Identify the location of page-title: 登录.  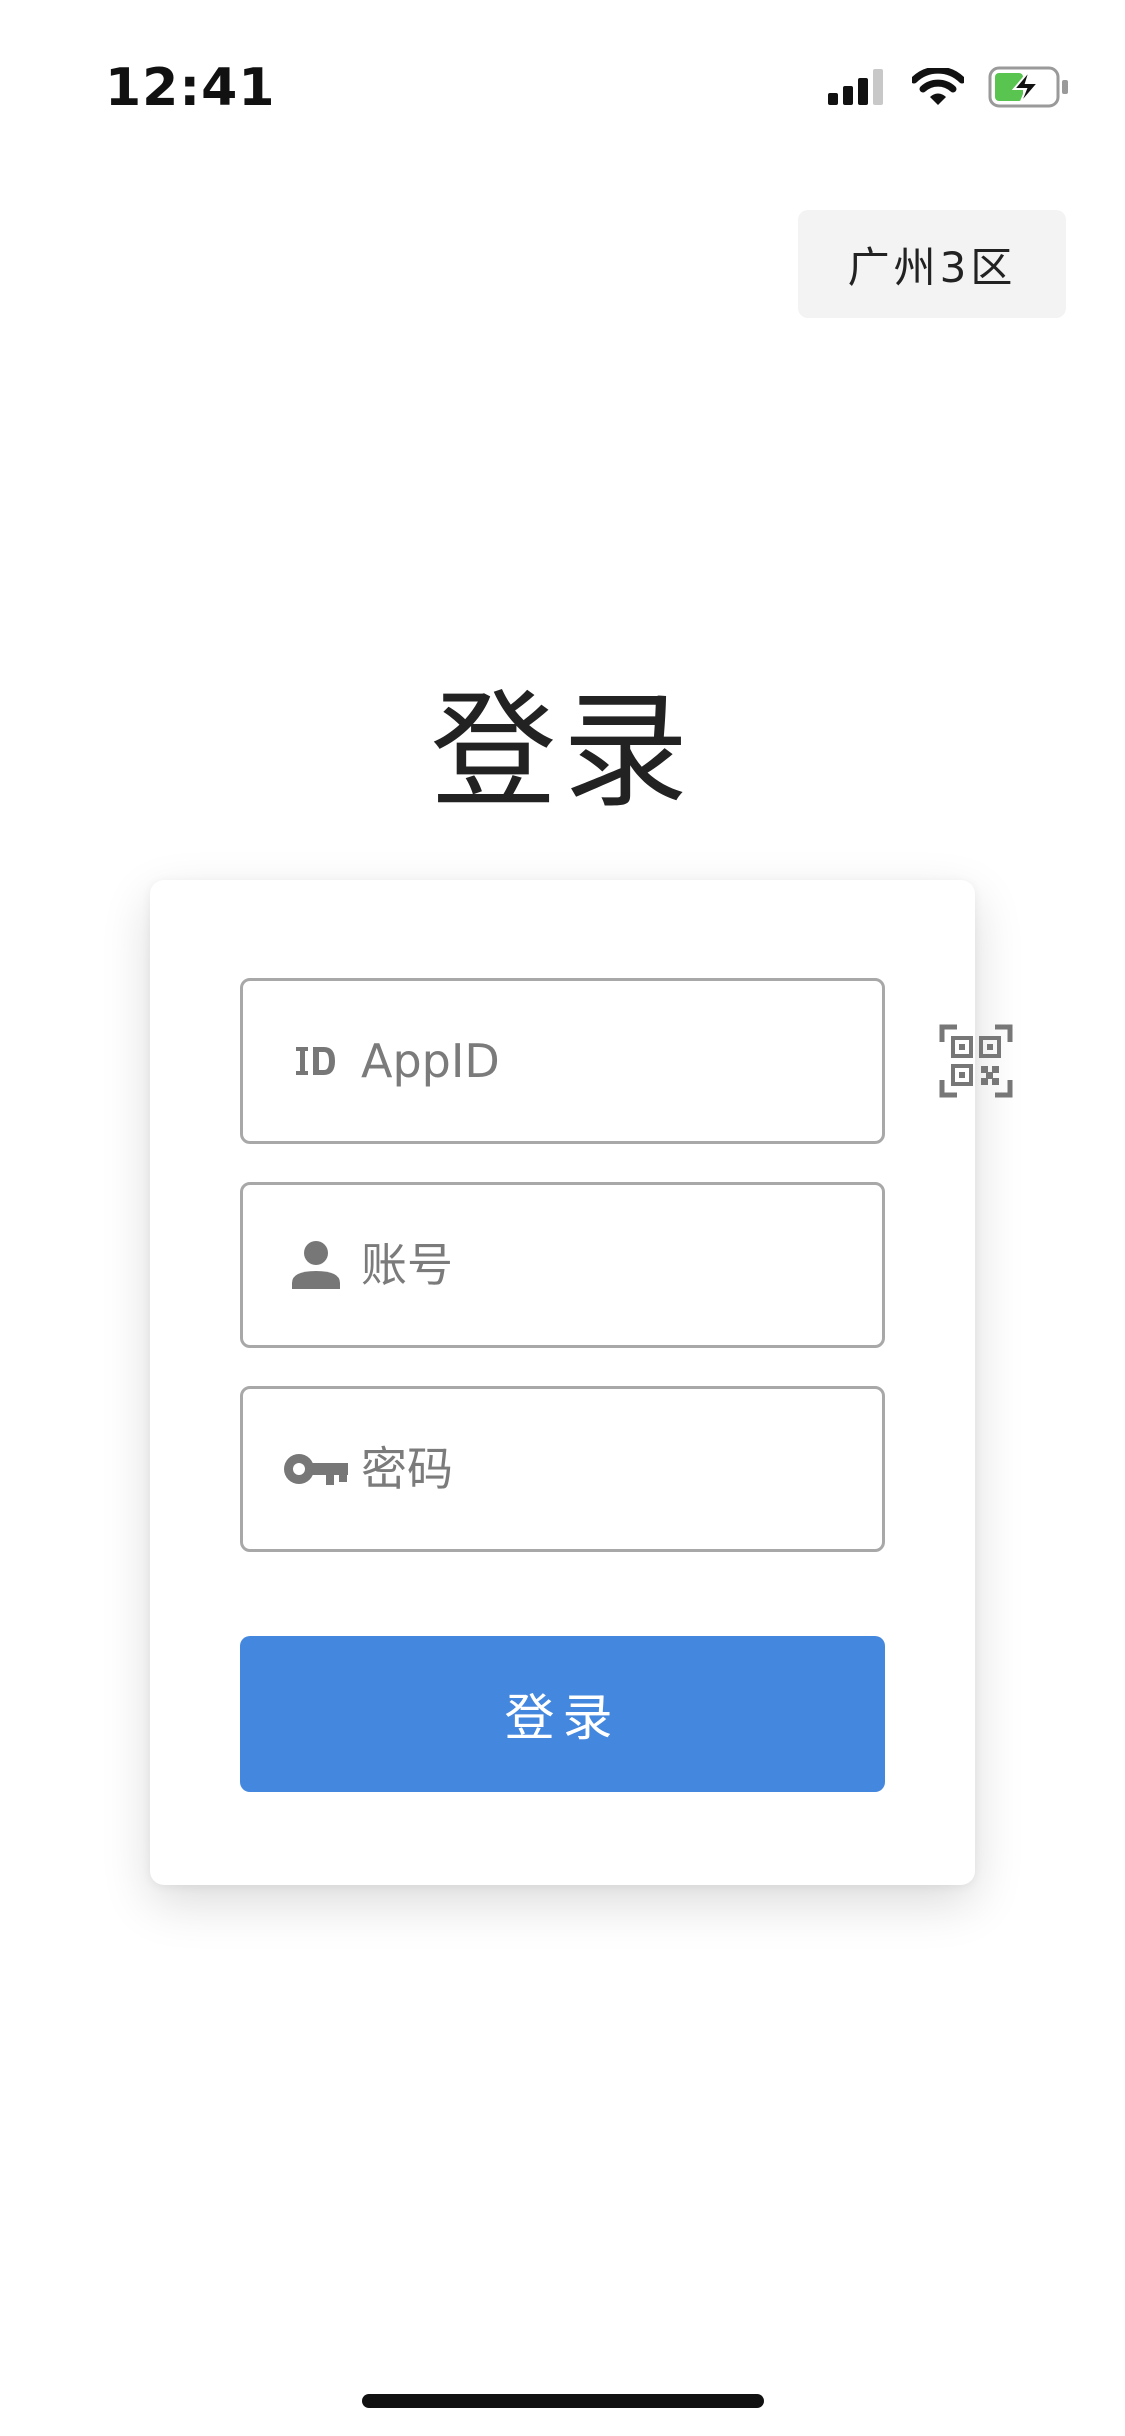
(562, 751).